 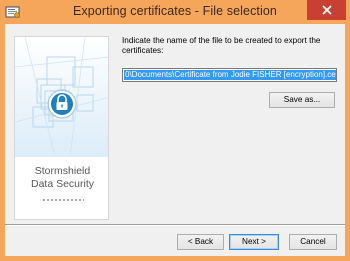 I want to click on close-button, so click(x=326, y=10).